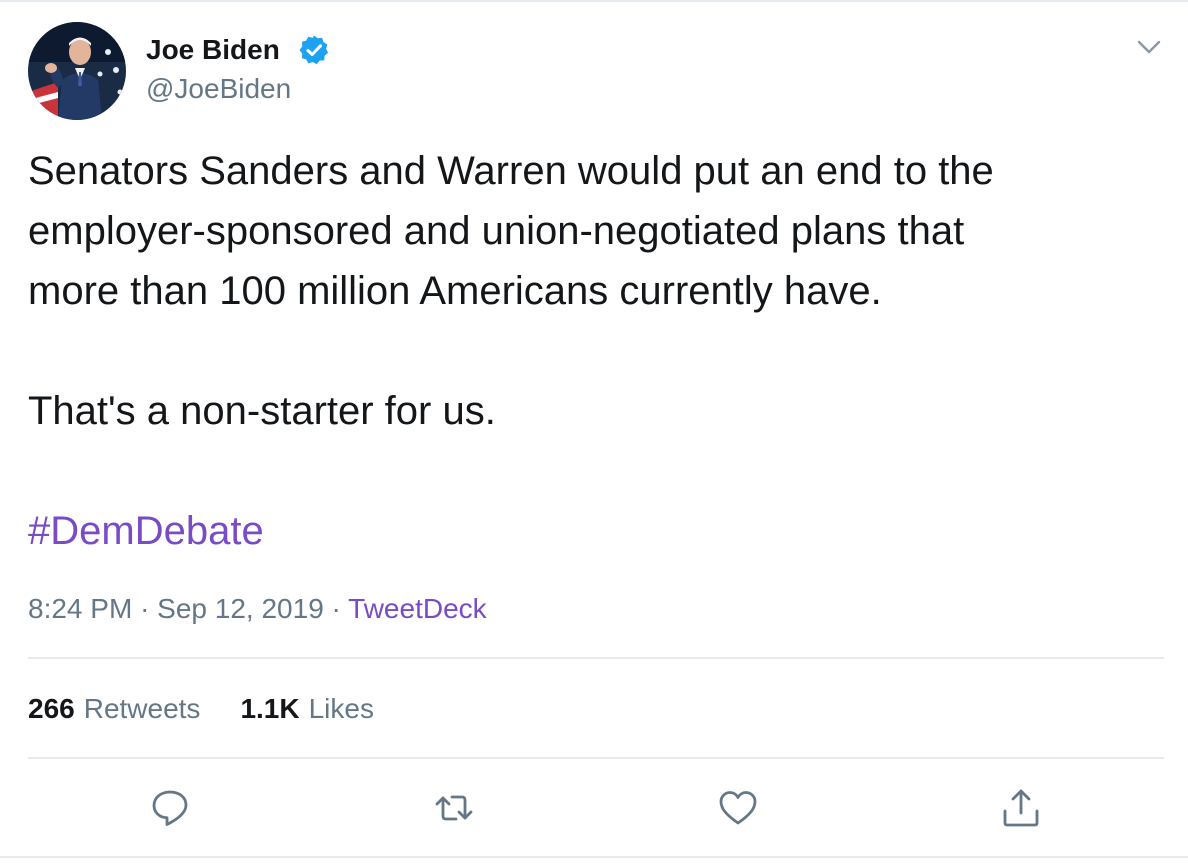 This screenshot has width=1188, height=866. What do you see at coordinates (270, 708) in the screenshot?
I see `likes-count: 1.1K` at bounding box center [270, 708].